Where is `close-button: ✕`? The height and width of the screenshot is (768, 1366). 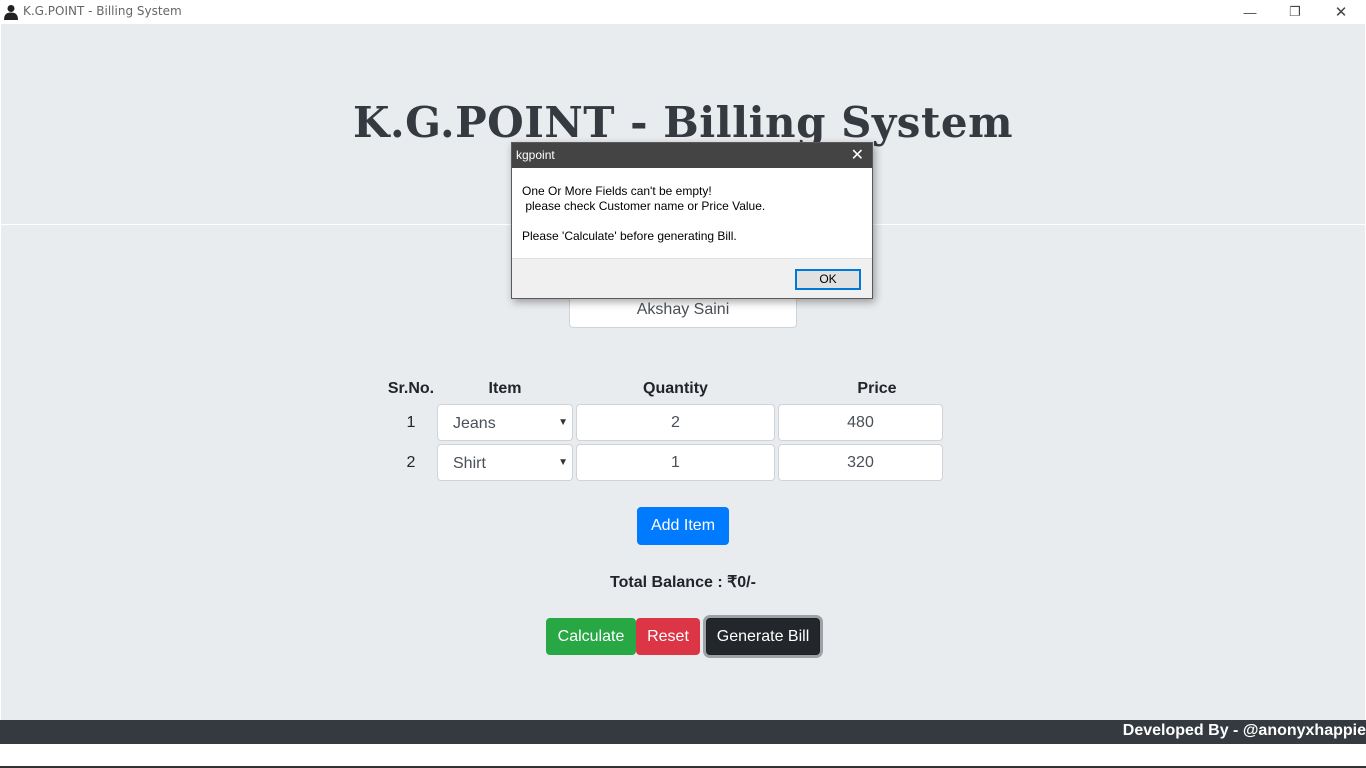
close-button: ✕ is located at coordinates (1341, 12).